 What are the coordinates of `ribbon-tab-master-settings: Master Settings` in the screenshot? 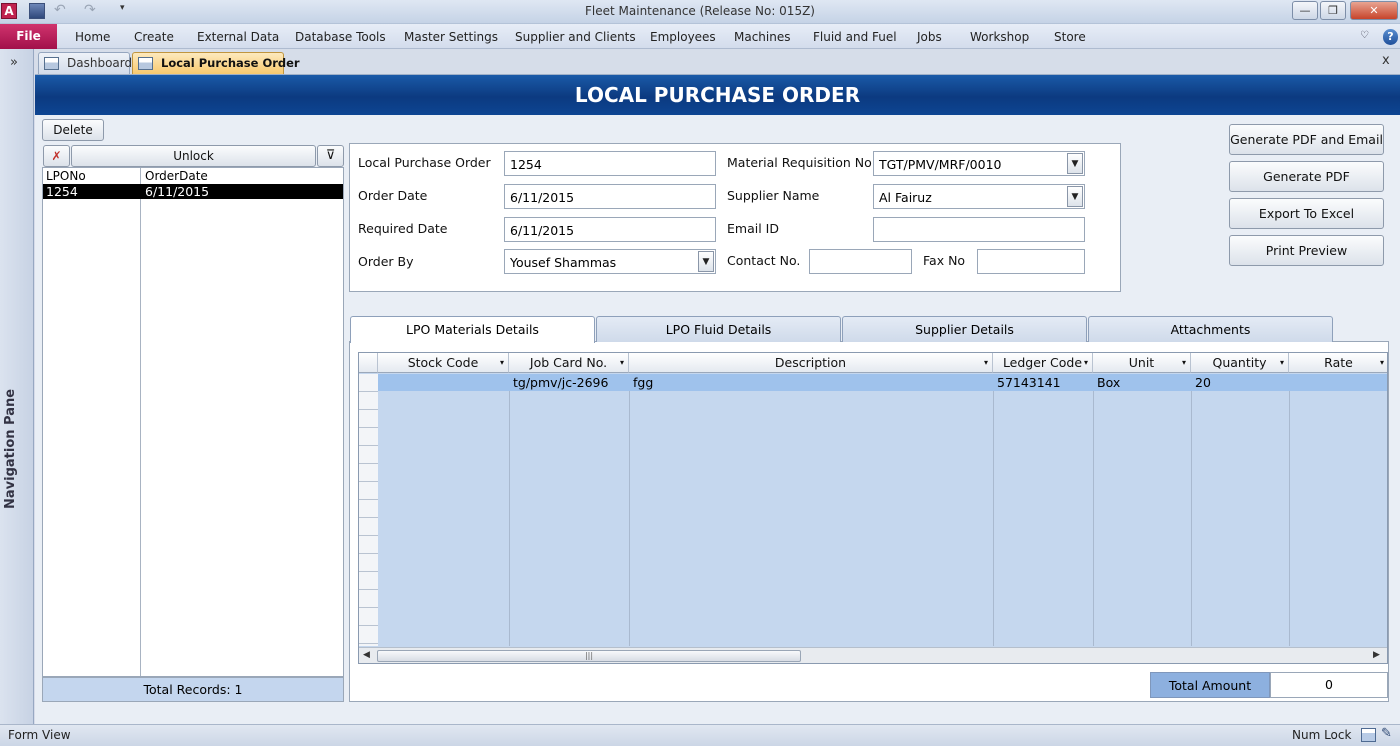 It's located at (451, 37).